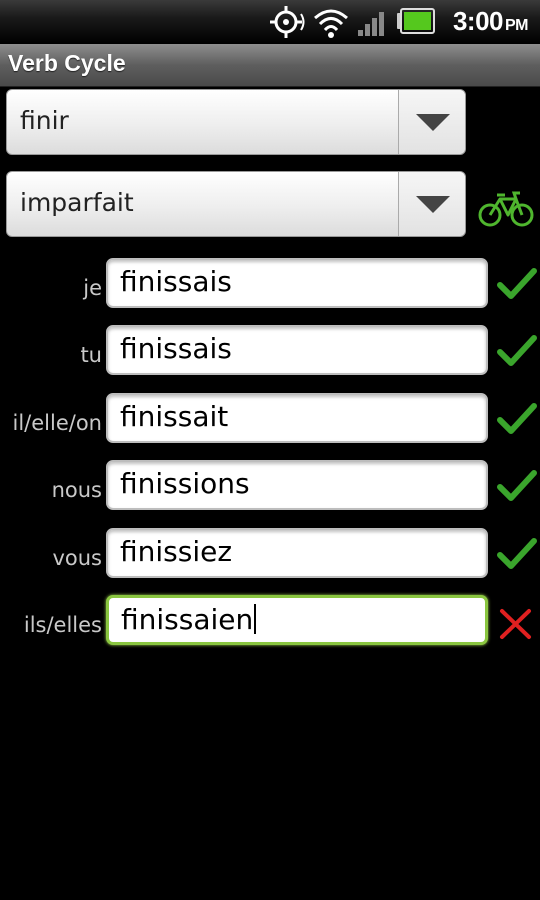 The height and width of the screenshot is (900, 540). I want to click on answer-input-je: finissais, so click(297, 283).